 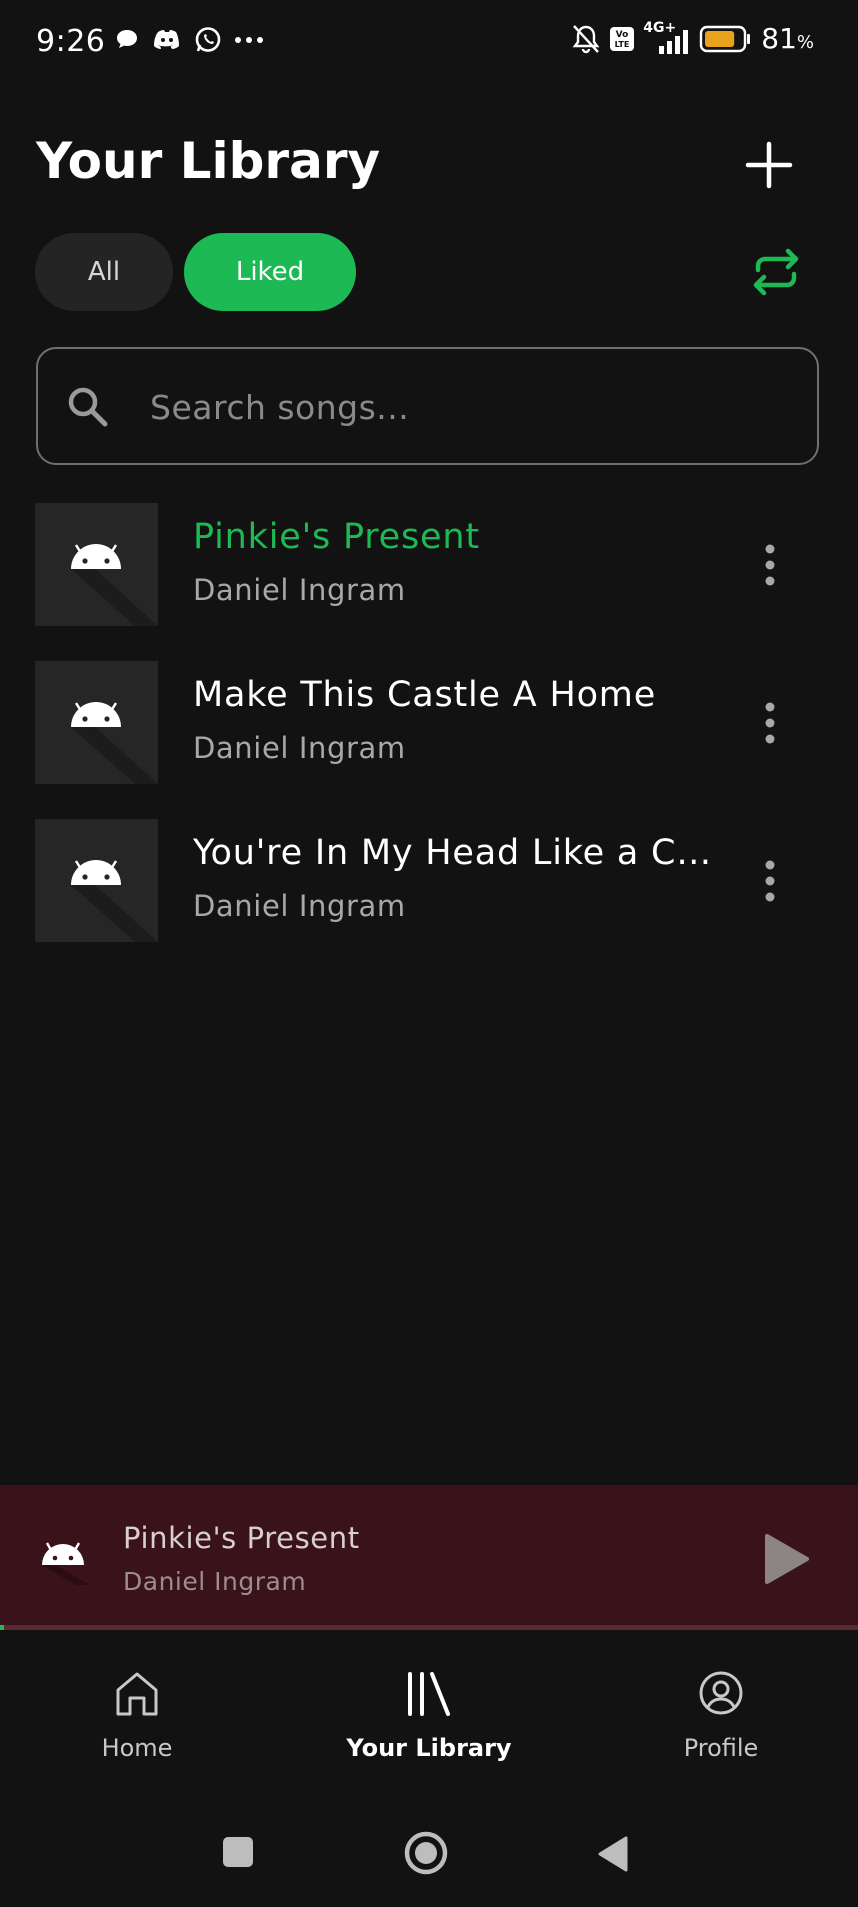 What do you see at coordinates (249, 40) in the screenshot?
I see `more-notifications-icon` at bounding box center [249, 40].